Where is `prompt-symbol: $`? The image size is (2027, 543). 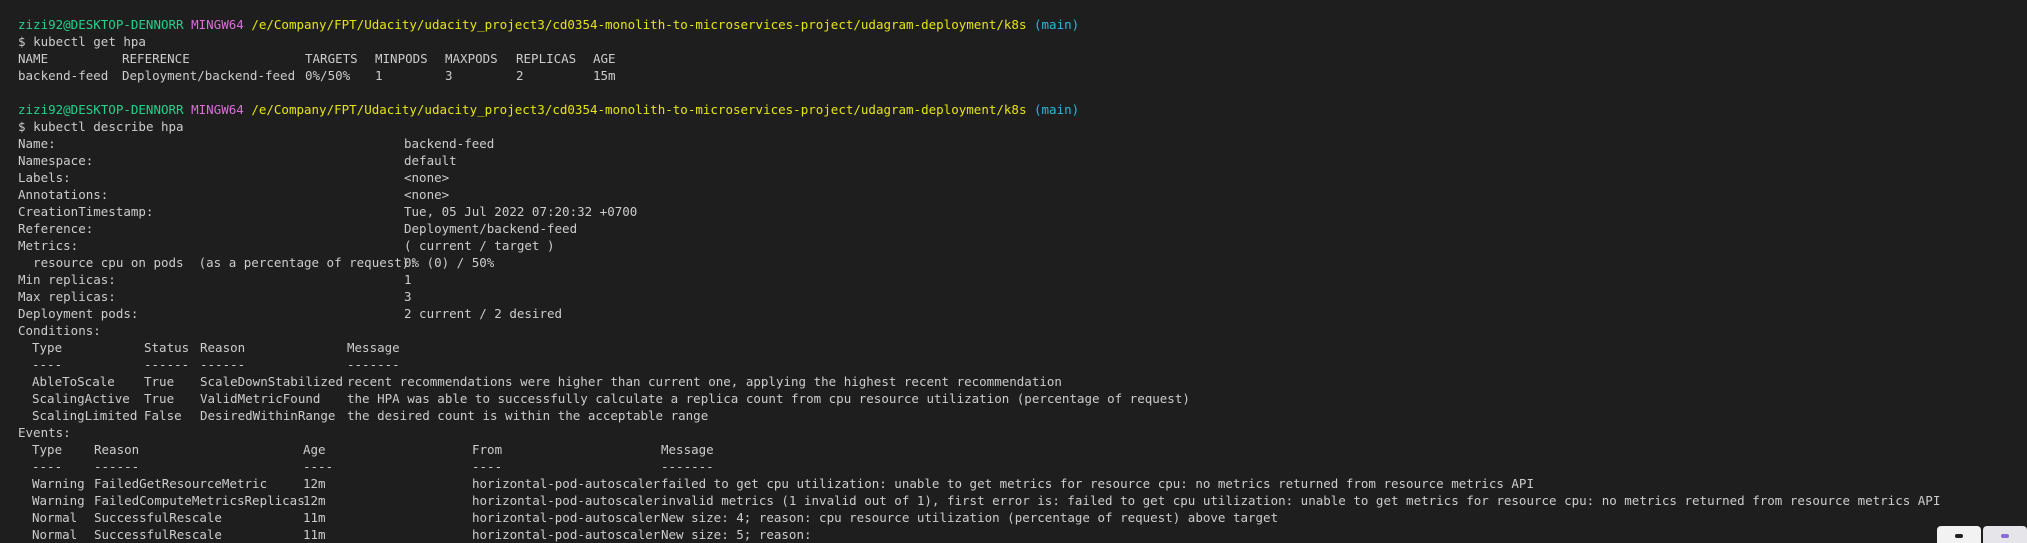 prompt-symbol: $ is located at coordinates (22, 41).